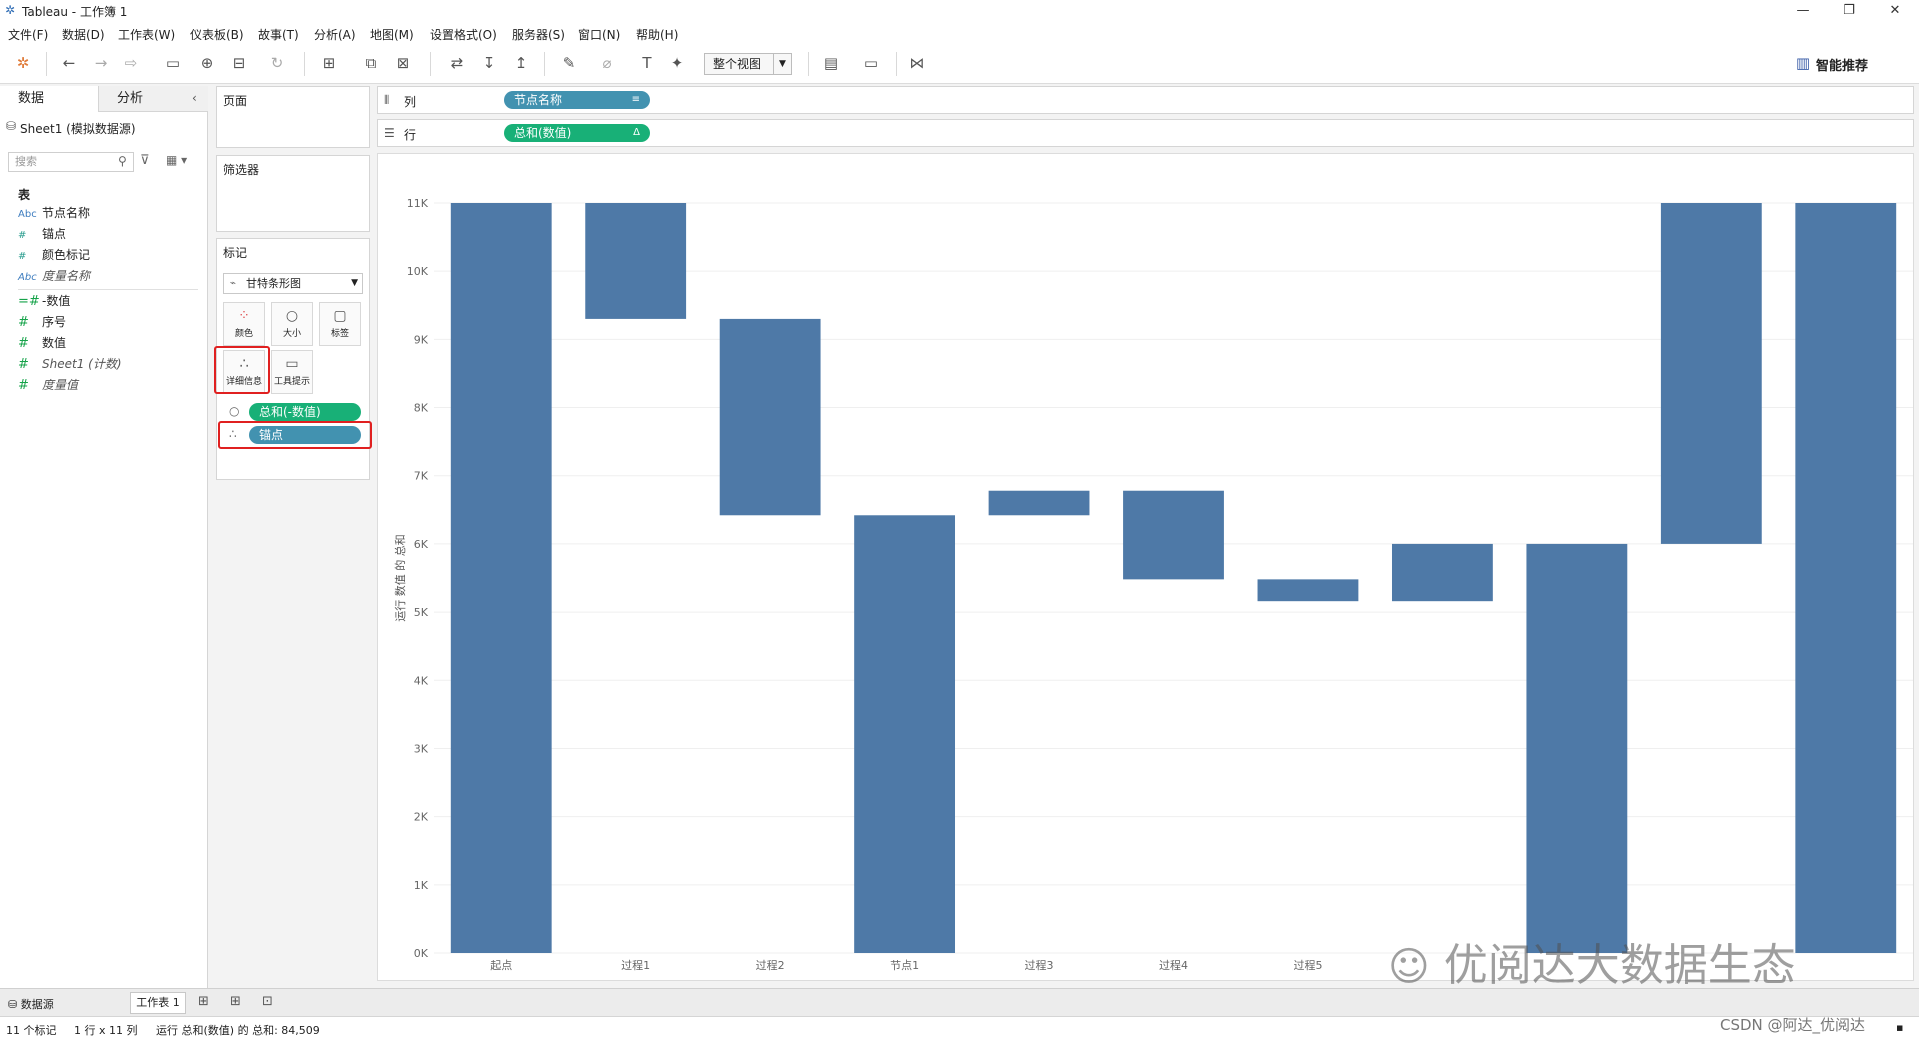 Image resolution: width=1919 pixels, height=1040 pixels. Describe the element at coordinates (238, 1030) in the screenshot. I see `status-sum: 运行 总和(数值) 的 总和: 84,509` at that location.